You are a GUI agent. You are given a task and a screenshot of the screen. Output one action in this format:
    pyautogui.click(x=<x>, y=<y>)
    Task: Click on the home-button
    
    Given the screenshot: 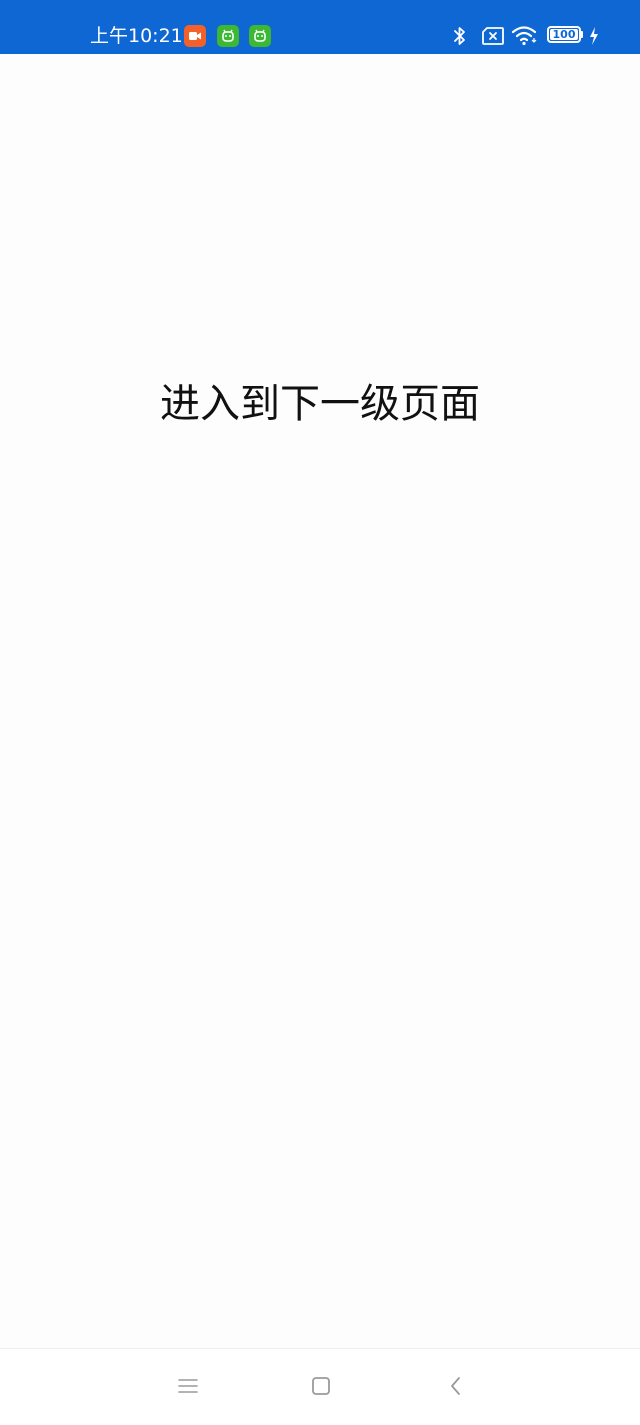 What is the action you would take?
    pyautogui.click(x=321, y=1387)
    